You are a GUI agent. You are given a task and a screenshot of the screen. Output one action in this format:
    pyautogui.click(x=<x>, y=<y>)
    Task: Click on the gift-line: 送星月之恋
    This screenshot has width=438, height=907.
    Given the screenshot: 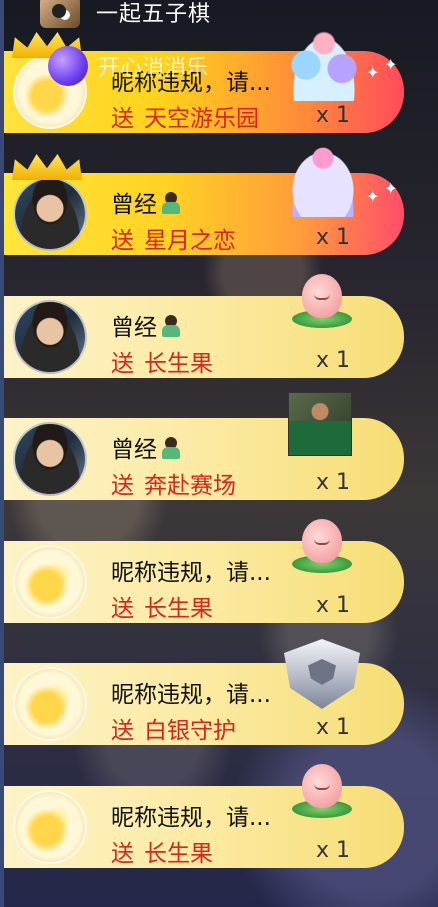 What is the action you would take?
    pyautogui.click(x=173, y=238)
    